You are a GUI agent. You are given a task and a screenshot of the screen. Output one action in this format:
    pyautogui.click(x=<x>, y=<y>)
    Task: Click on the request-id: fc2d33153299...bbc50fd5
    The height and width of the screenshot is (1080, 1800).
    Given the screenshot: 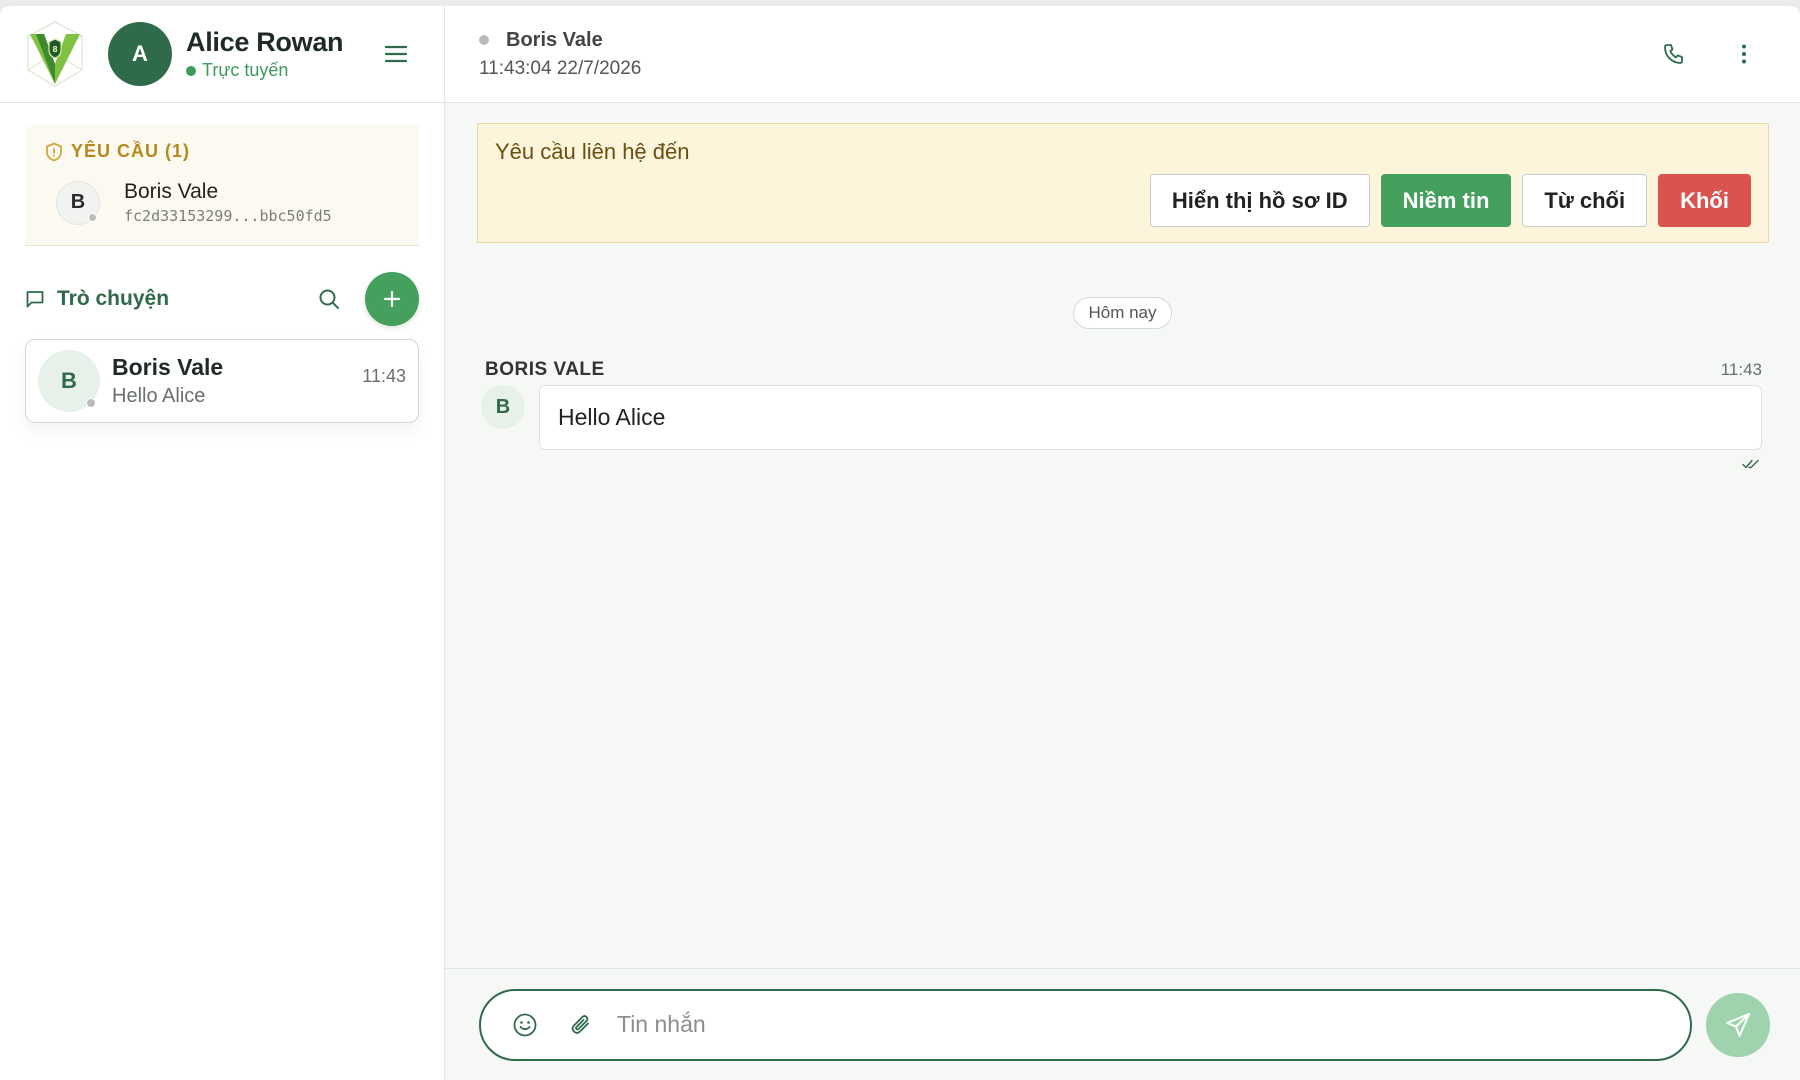 What is the action you would take?
    pyautogui.click(x=228, y=216)
    